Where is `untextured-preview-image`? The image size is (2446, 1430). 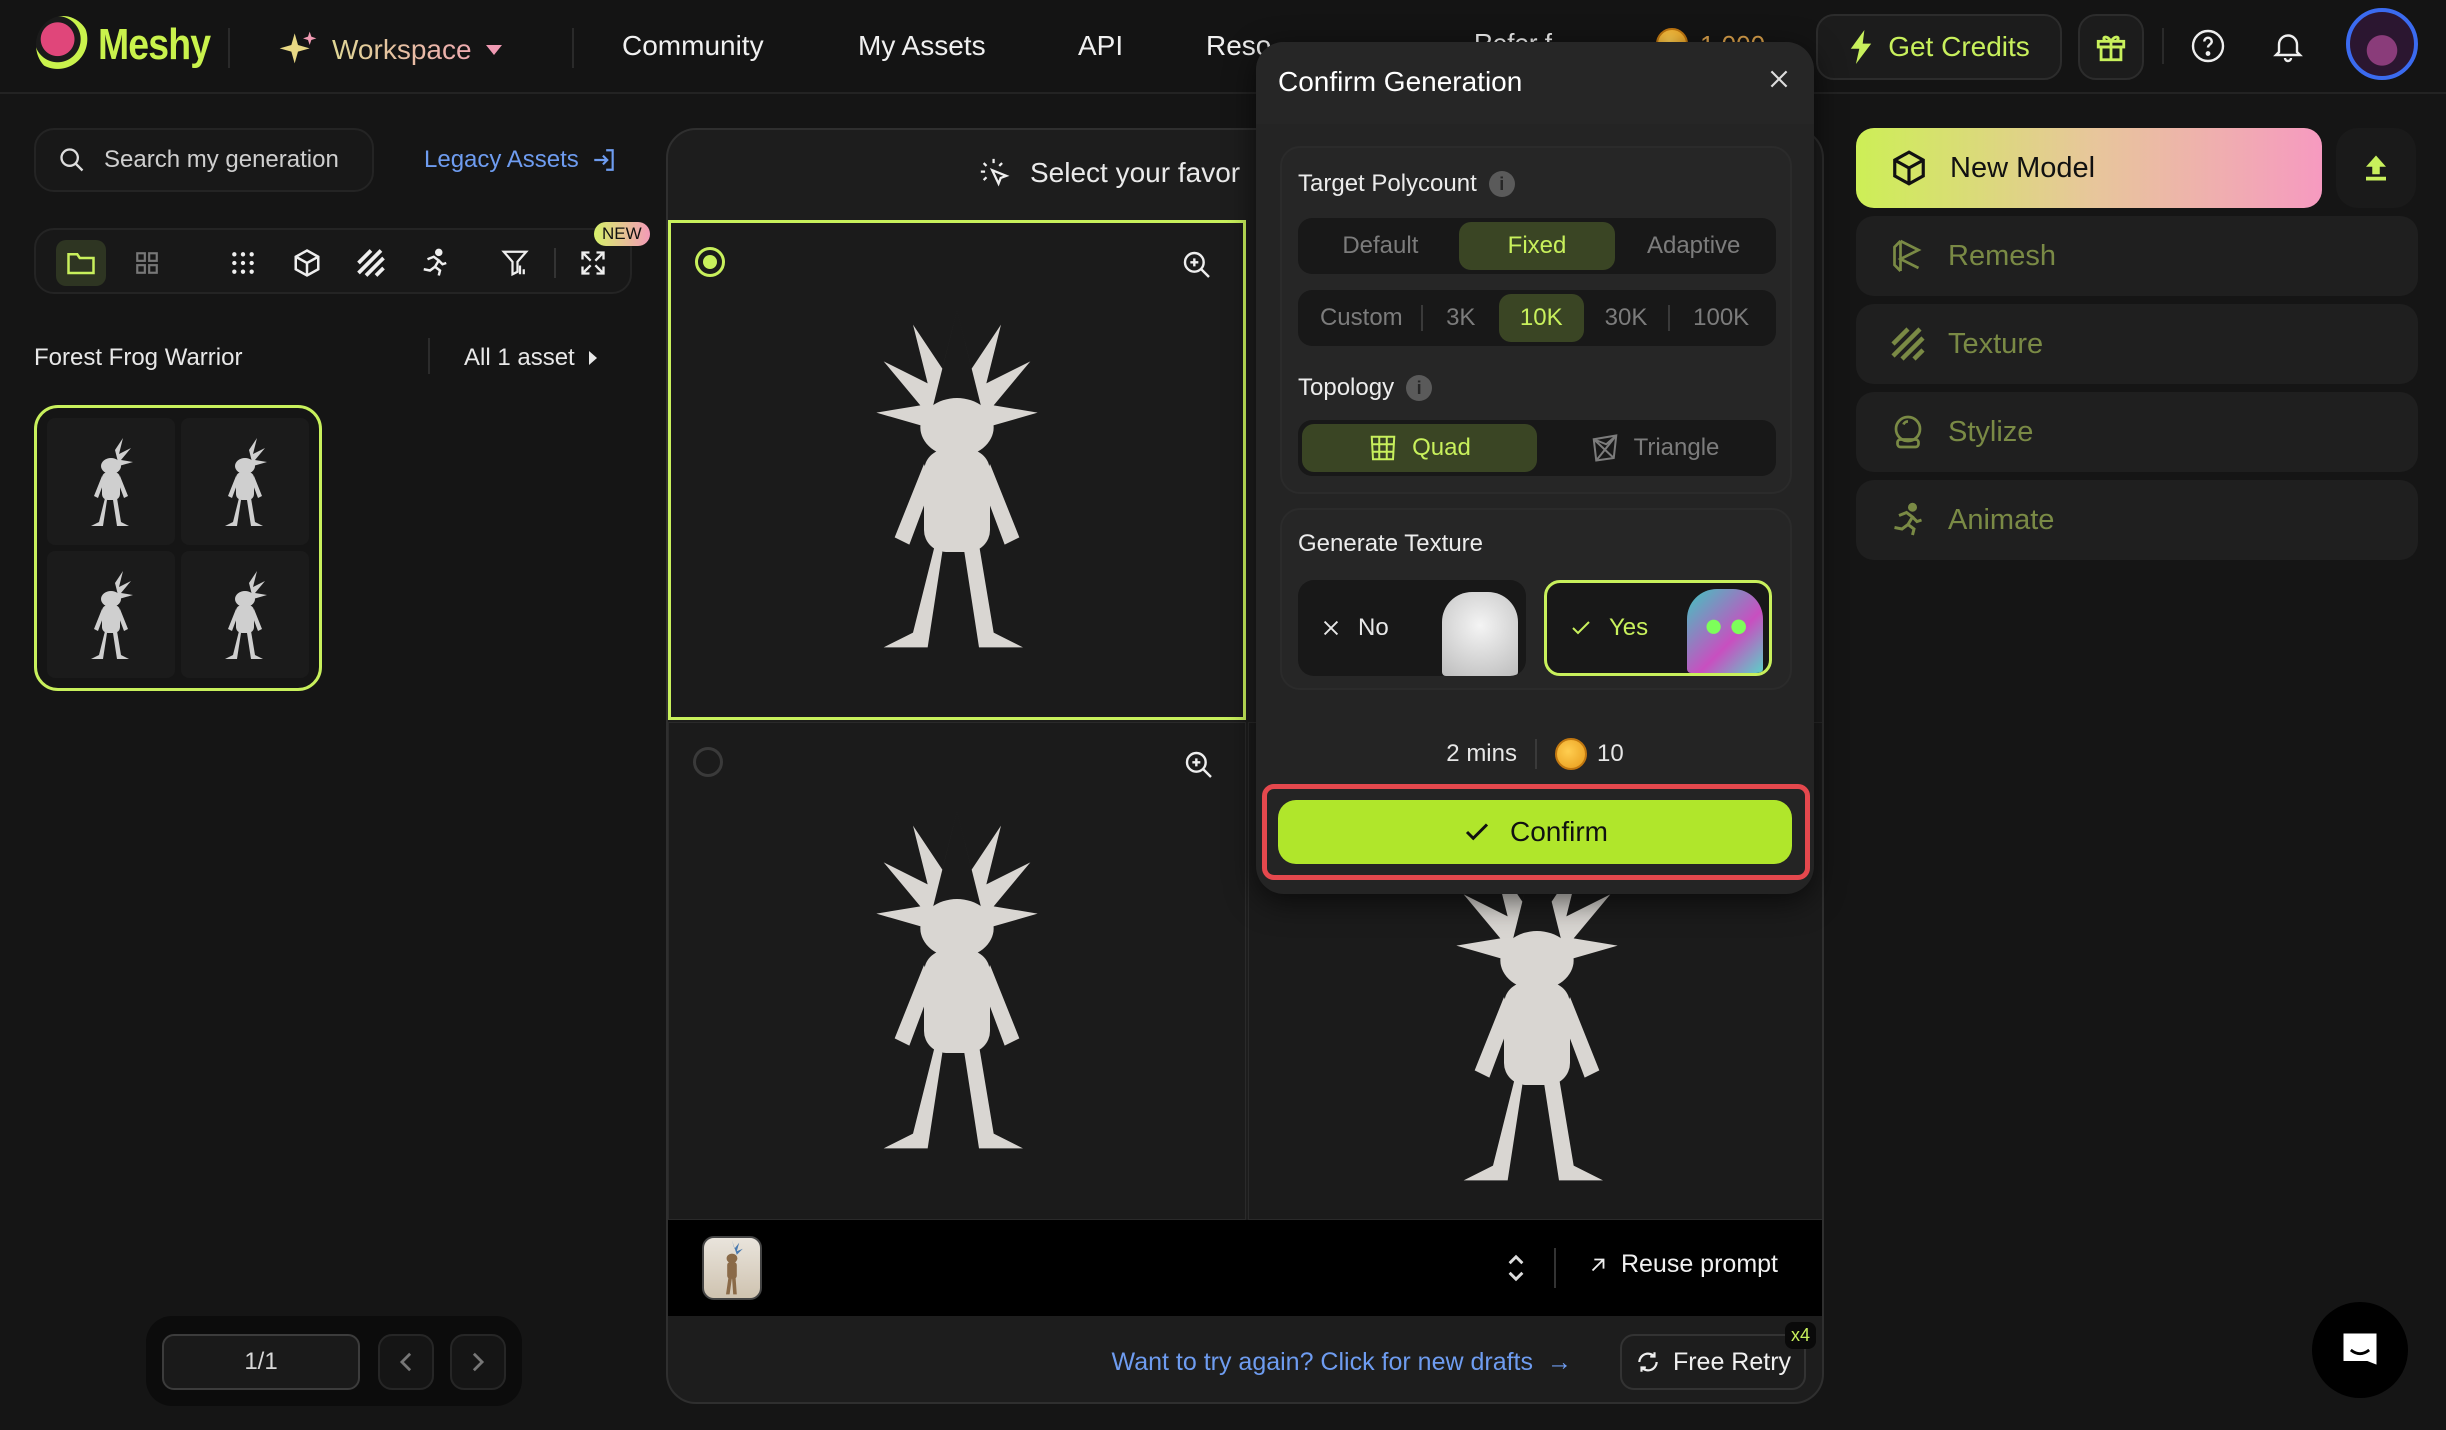 untextured-preview-image is located at coordinates (1480, 634).